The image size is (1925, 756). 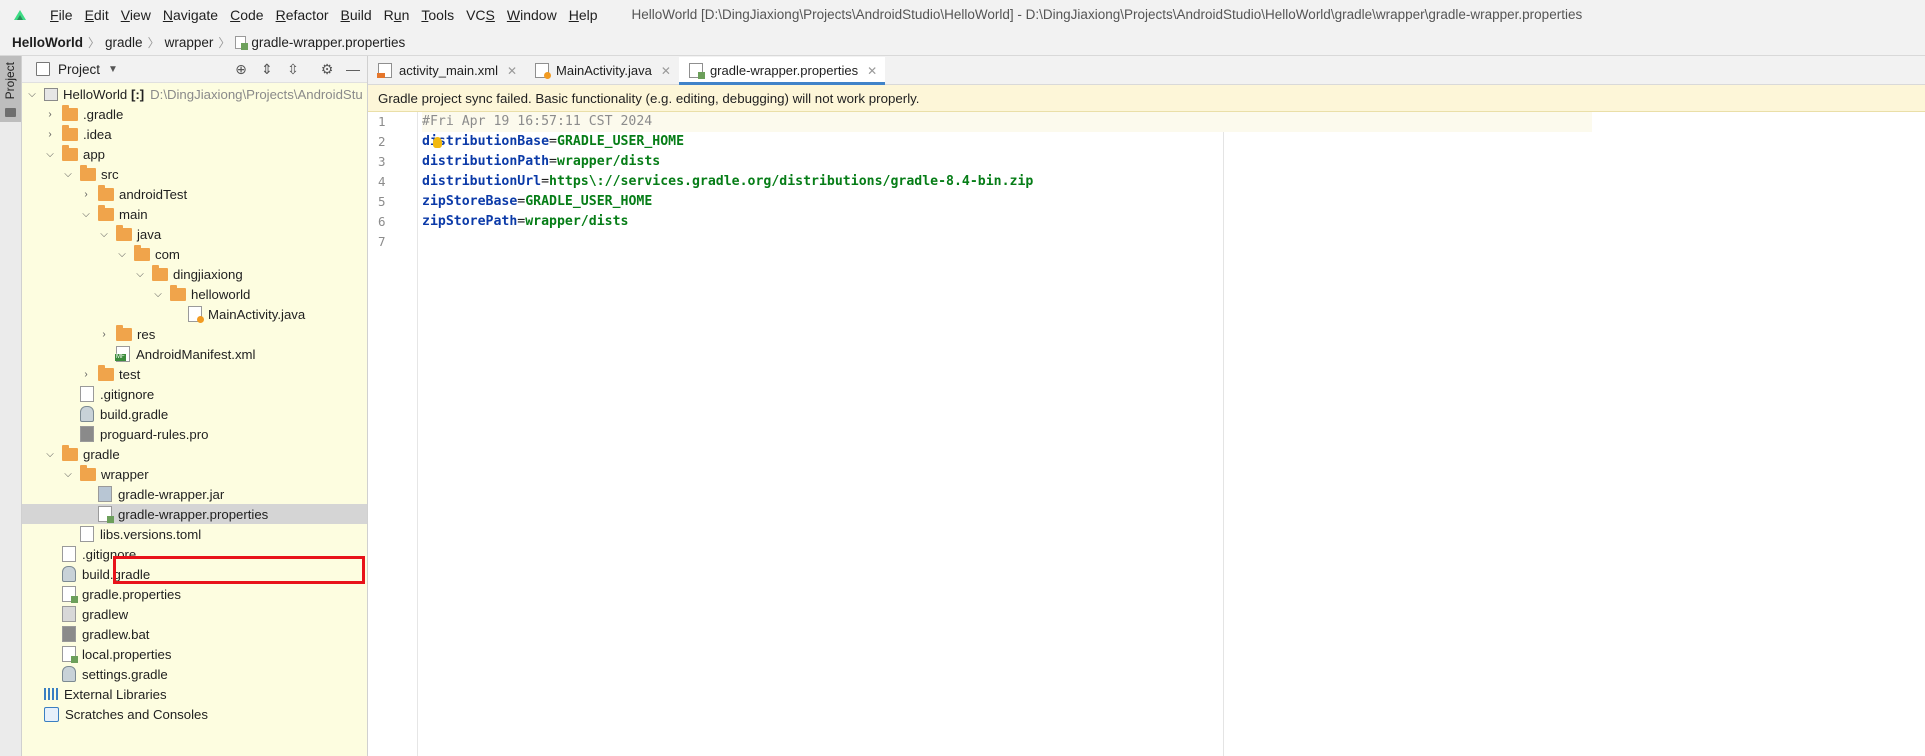 What do you see at coordinates (1007, 142) in the screenshot?
I see `code-line: distributionBase=GRADLE_USER_HOME` at bounding box center [1007, 142].